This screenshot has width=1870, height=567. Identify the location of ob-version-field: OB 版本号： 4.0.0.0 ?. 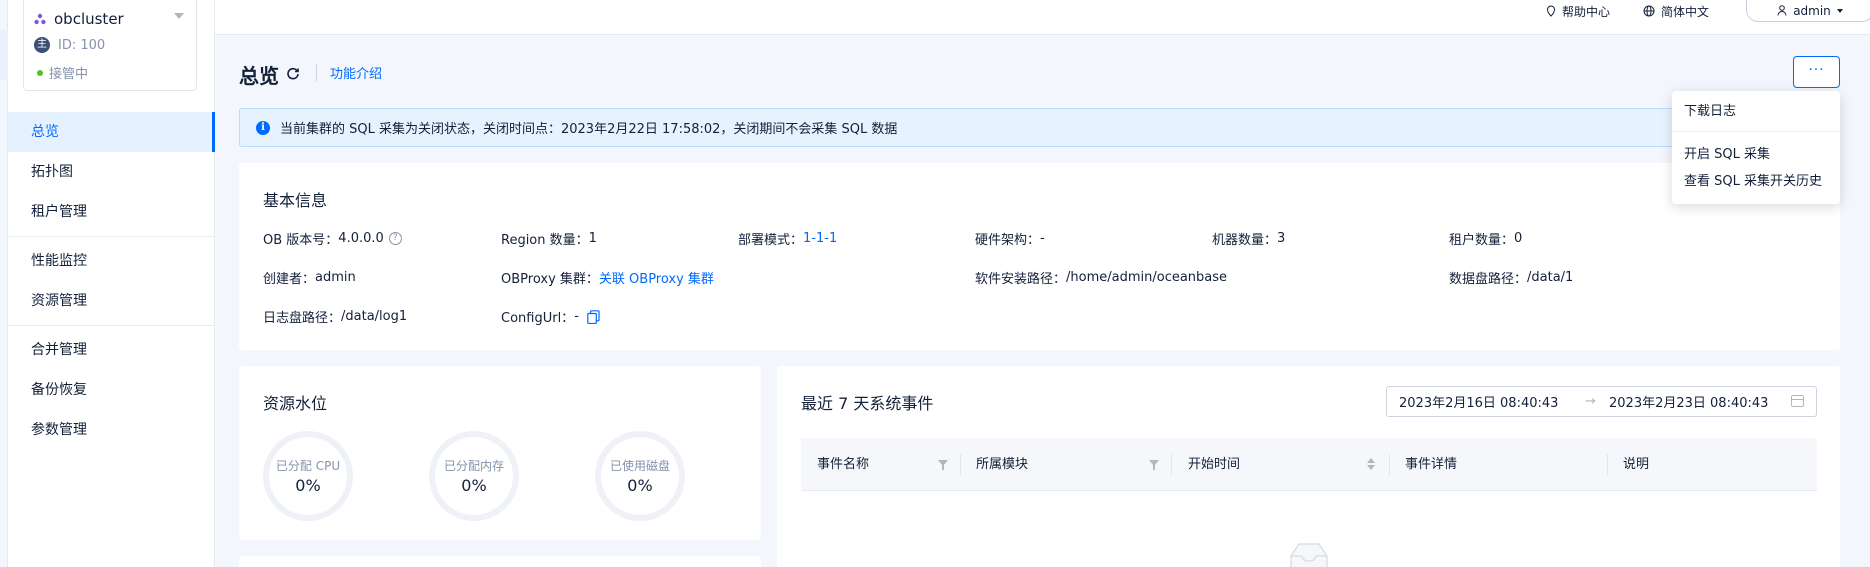
(332, 238).